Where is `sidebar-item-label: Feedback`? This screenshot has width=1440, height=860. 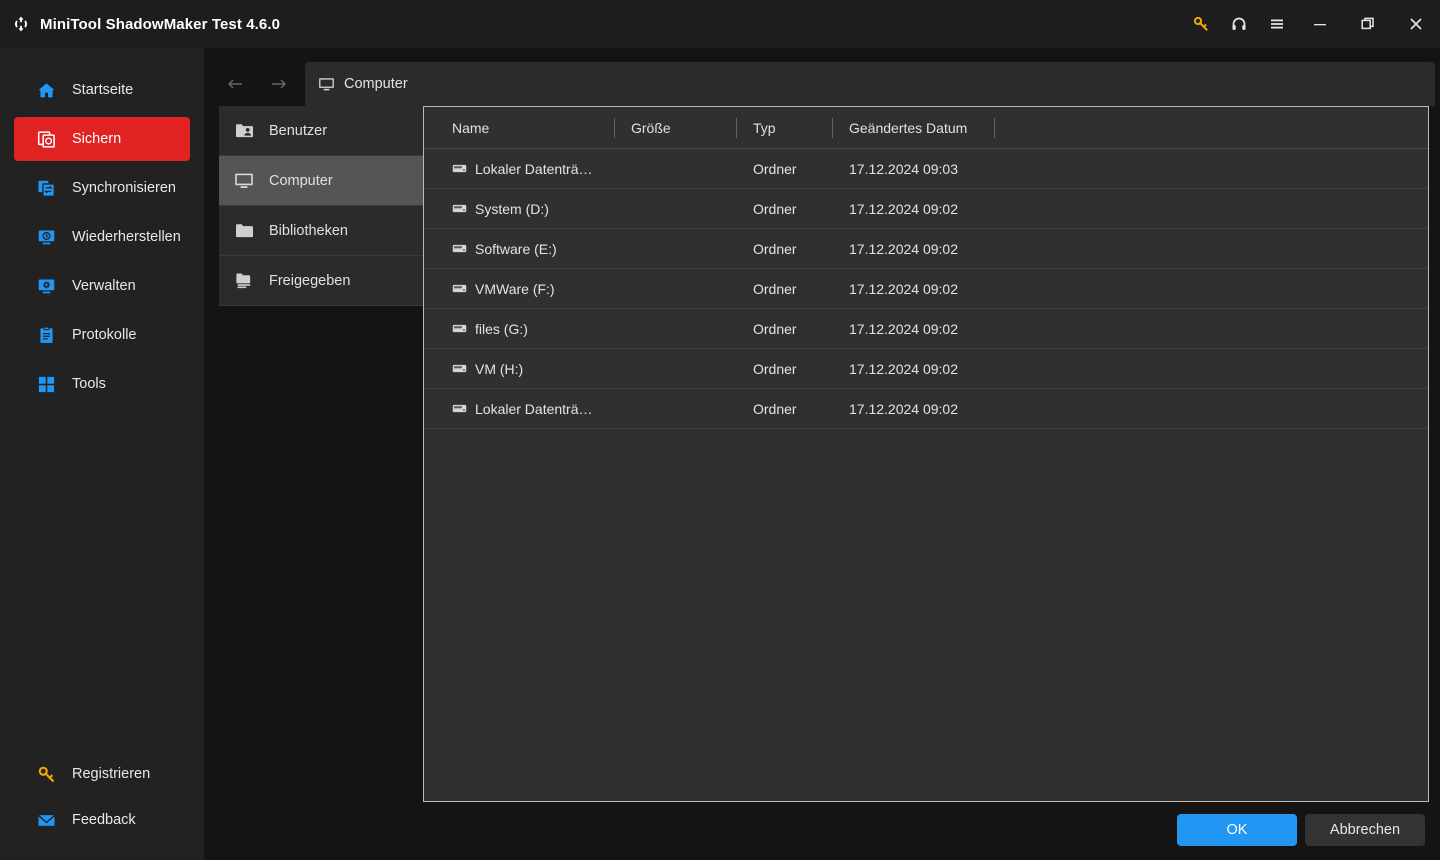 sidebar-item-label: Feedback is located at coordinates (104, 820).